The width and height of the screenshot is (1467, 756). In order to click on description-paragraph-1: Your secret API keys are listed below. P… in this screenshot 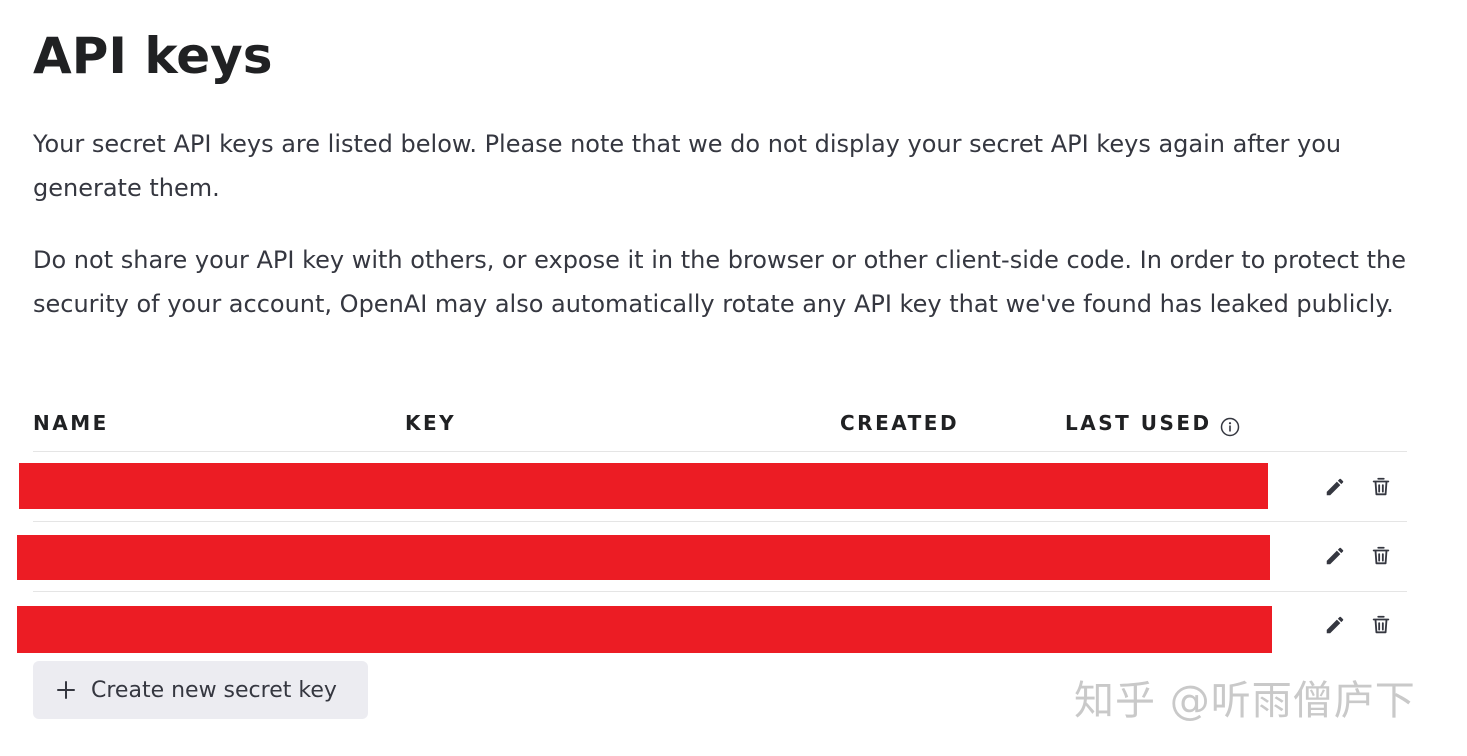, I will do `click(687, 166)`.